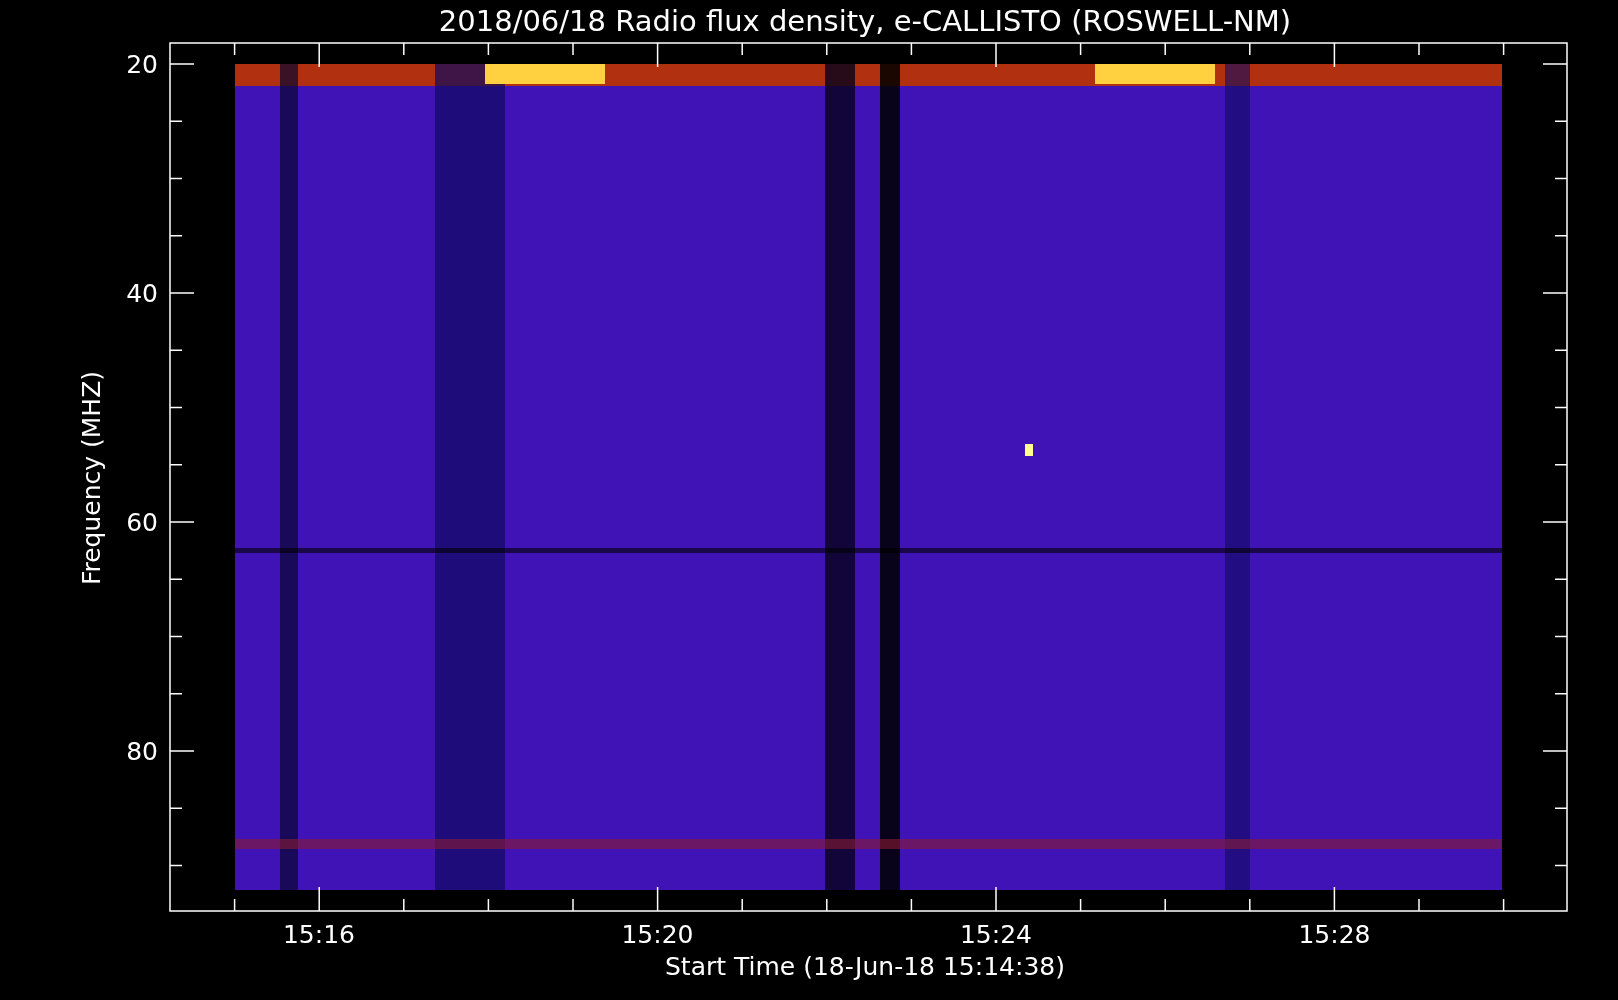 The width and height of the screenshot is (1618, 1000). I want to click on x-tick-label: 15:28, so click(1334, 934).